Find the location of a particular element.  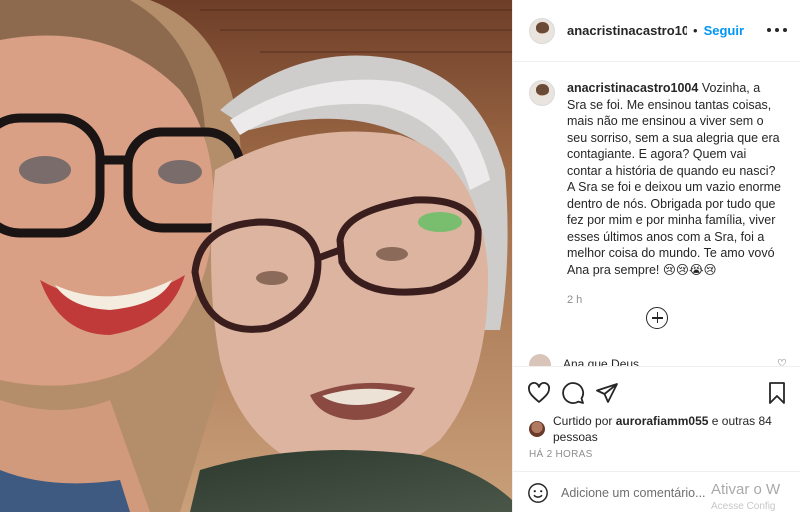

activation-watermark: Ativar o W is located at coordinates (746, 489).